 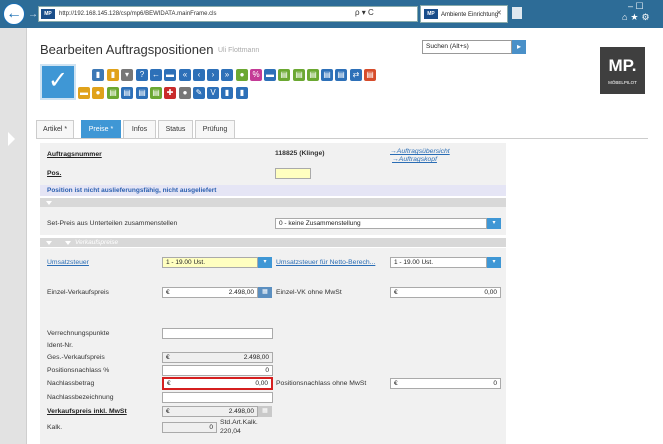 I want to click on umsatzsteuer-netto-select: 1 - 19.00 Ust., so click(x=438, y=262).